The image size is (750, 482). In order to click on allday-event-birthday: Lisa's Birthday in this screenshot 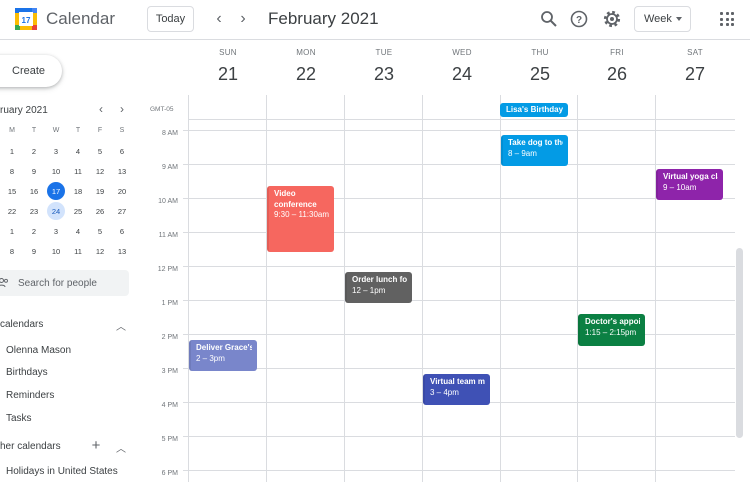, I will do `click(534, 110)`.